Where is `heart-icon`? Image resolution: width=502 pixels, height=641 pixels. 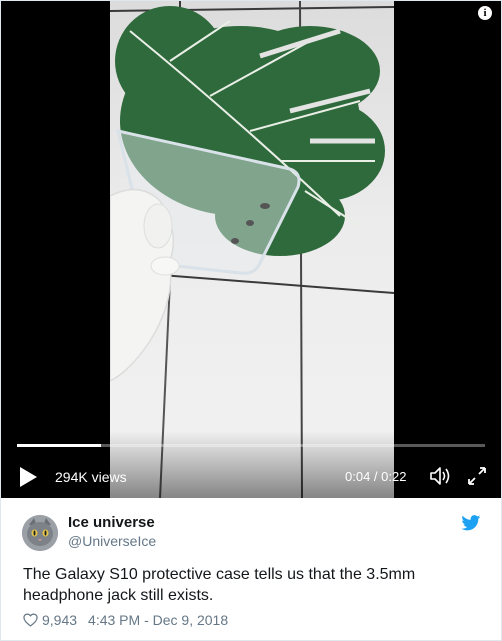 heart-icon is located at coordinates (30, 620).